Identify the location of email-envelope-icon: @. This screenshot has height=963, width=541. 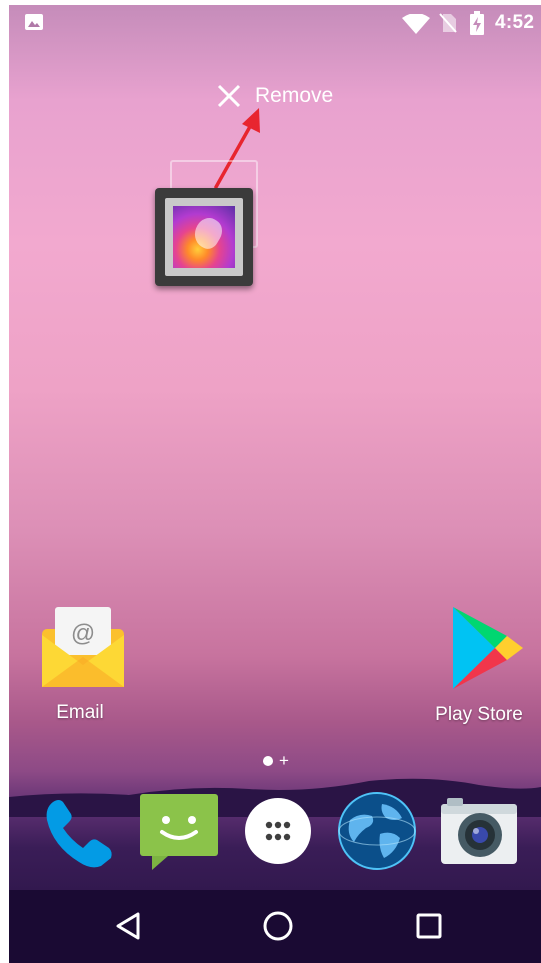
(82, 647).